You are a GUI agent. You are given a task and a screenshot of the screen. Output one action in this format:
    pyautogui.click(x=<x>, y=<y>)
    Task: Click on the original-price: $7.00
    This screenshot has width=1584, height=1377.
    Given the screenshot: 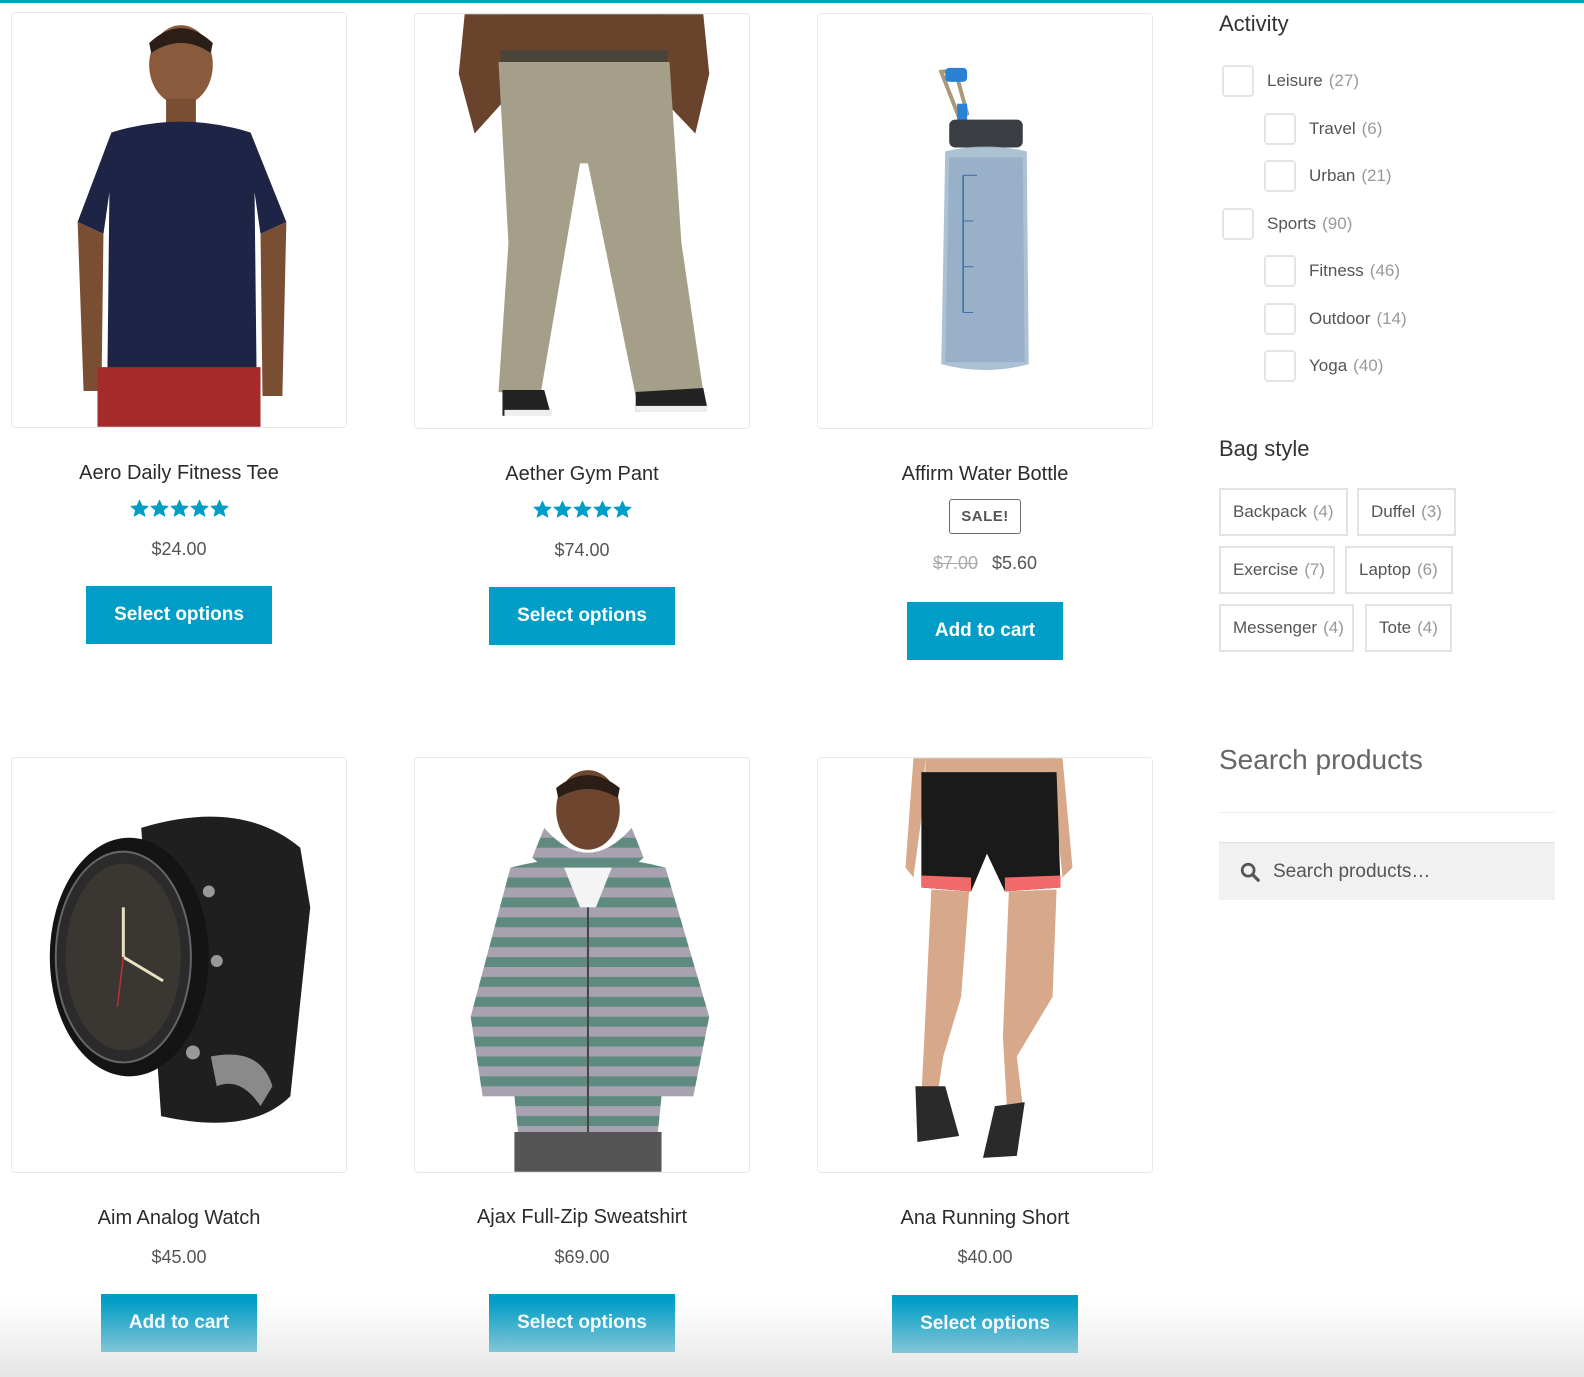 What is the action you would take?
    pyautogui.click(x=955, y=563)
    